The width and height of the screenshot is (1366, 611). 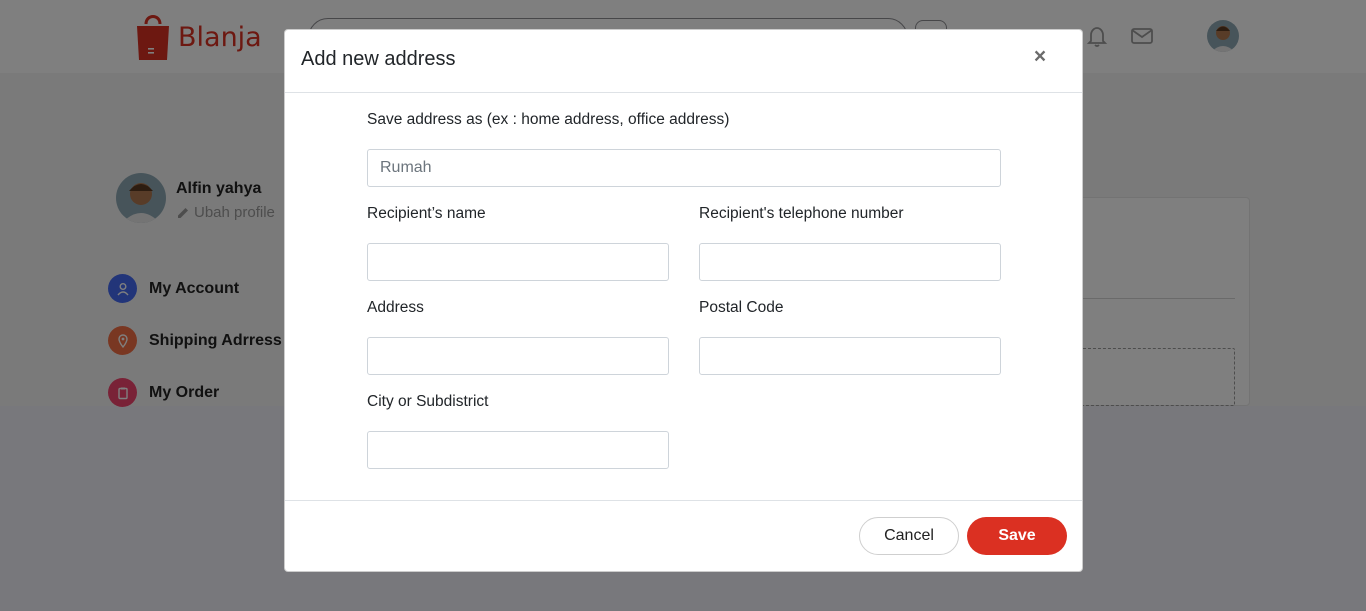 What do you see at coordinates (518, 356) in the screenshot?
I see `address-input` at bounding box center [518, 356].